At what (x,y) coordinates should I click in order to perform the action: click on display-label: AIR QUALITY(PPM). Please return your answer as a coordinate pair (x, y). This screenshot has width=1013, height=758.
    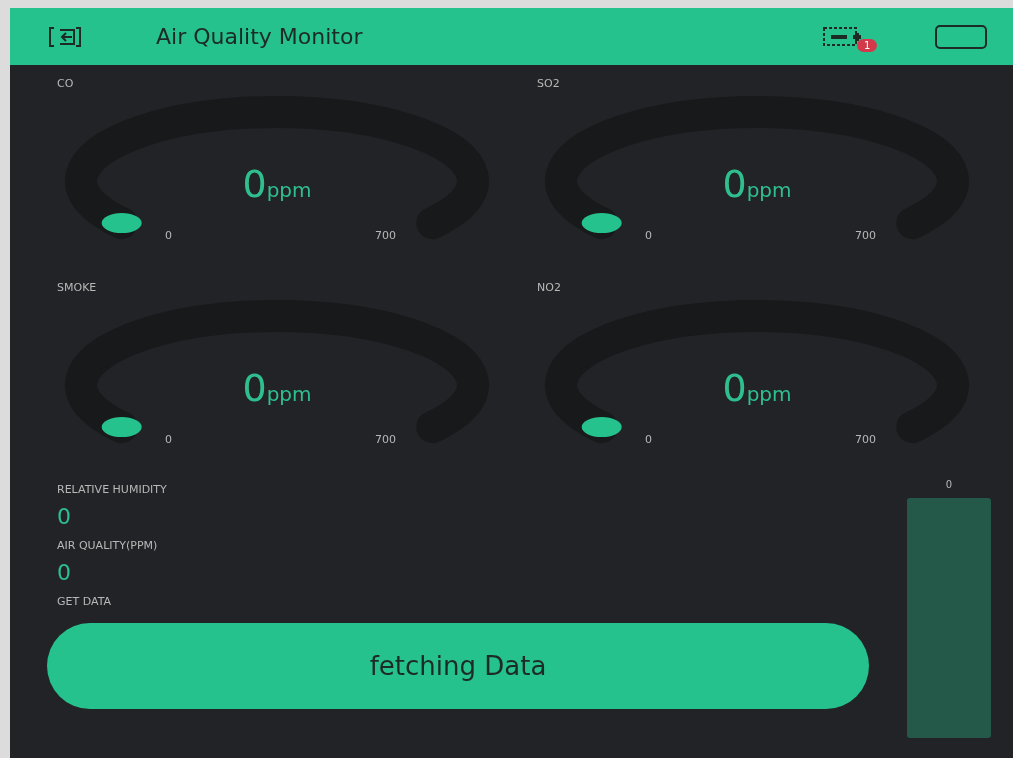
    Looking at the image, I should click on (108, 546).